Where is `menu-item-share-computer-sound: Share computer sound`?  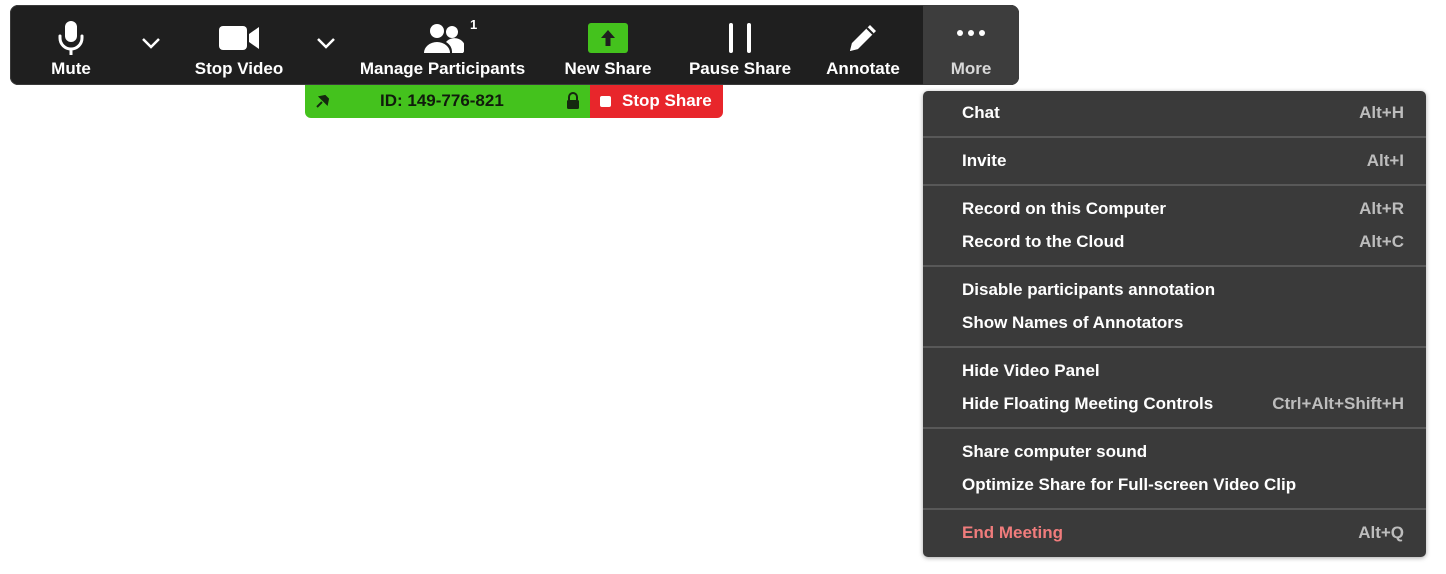 menu-item-share-computer-sound: Share computer sound is located at coordinates (1174, 452).